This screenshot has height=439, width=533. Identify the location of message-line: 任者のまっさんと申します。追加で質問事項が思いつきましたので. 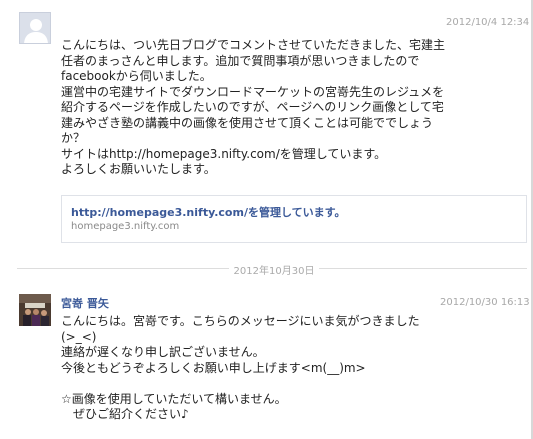
(240, 60).